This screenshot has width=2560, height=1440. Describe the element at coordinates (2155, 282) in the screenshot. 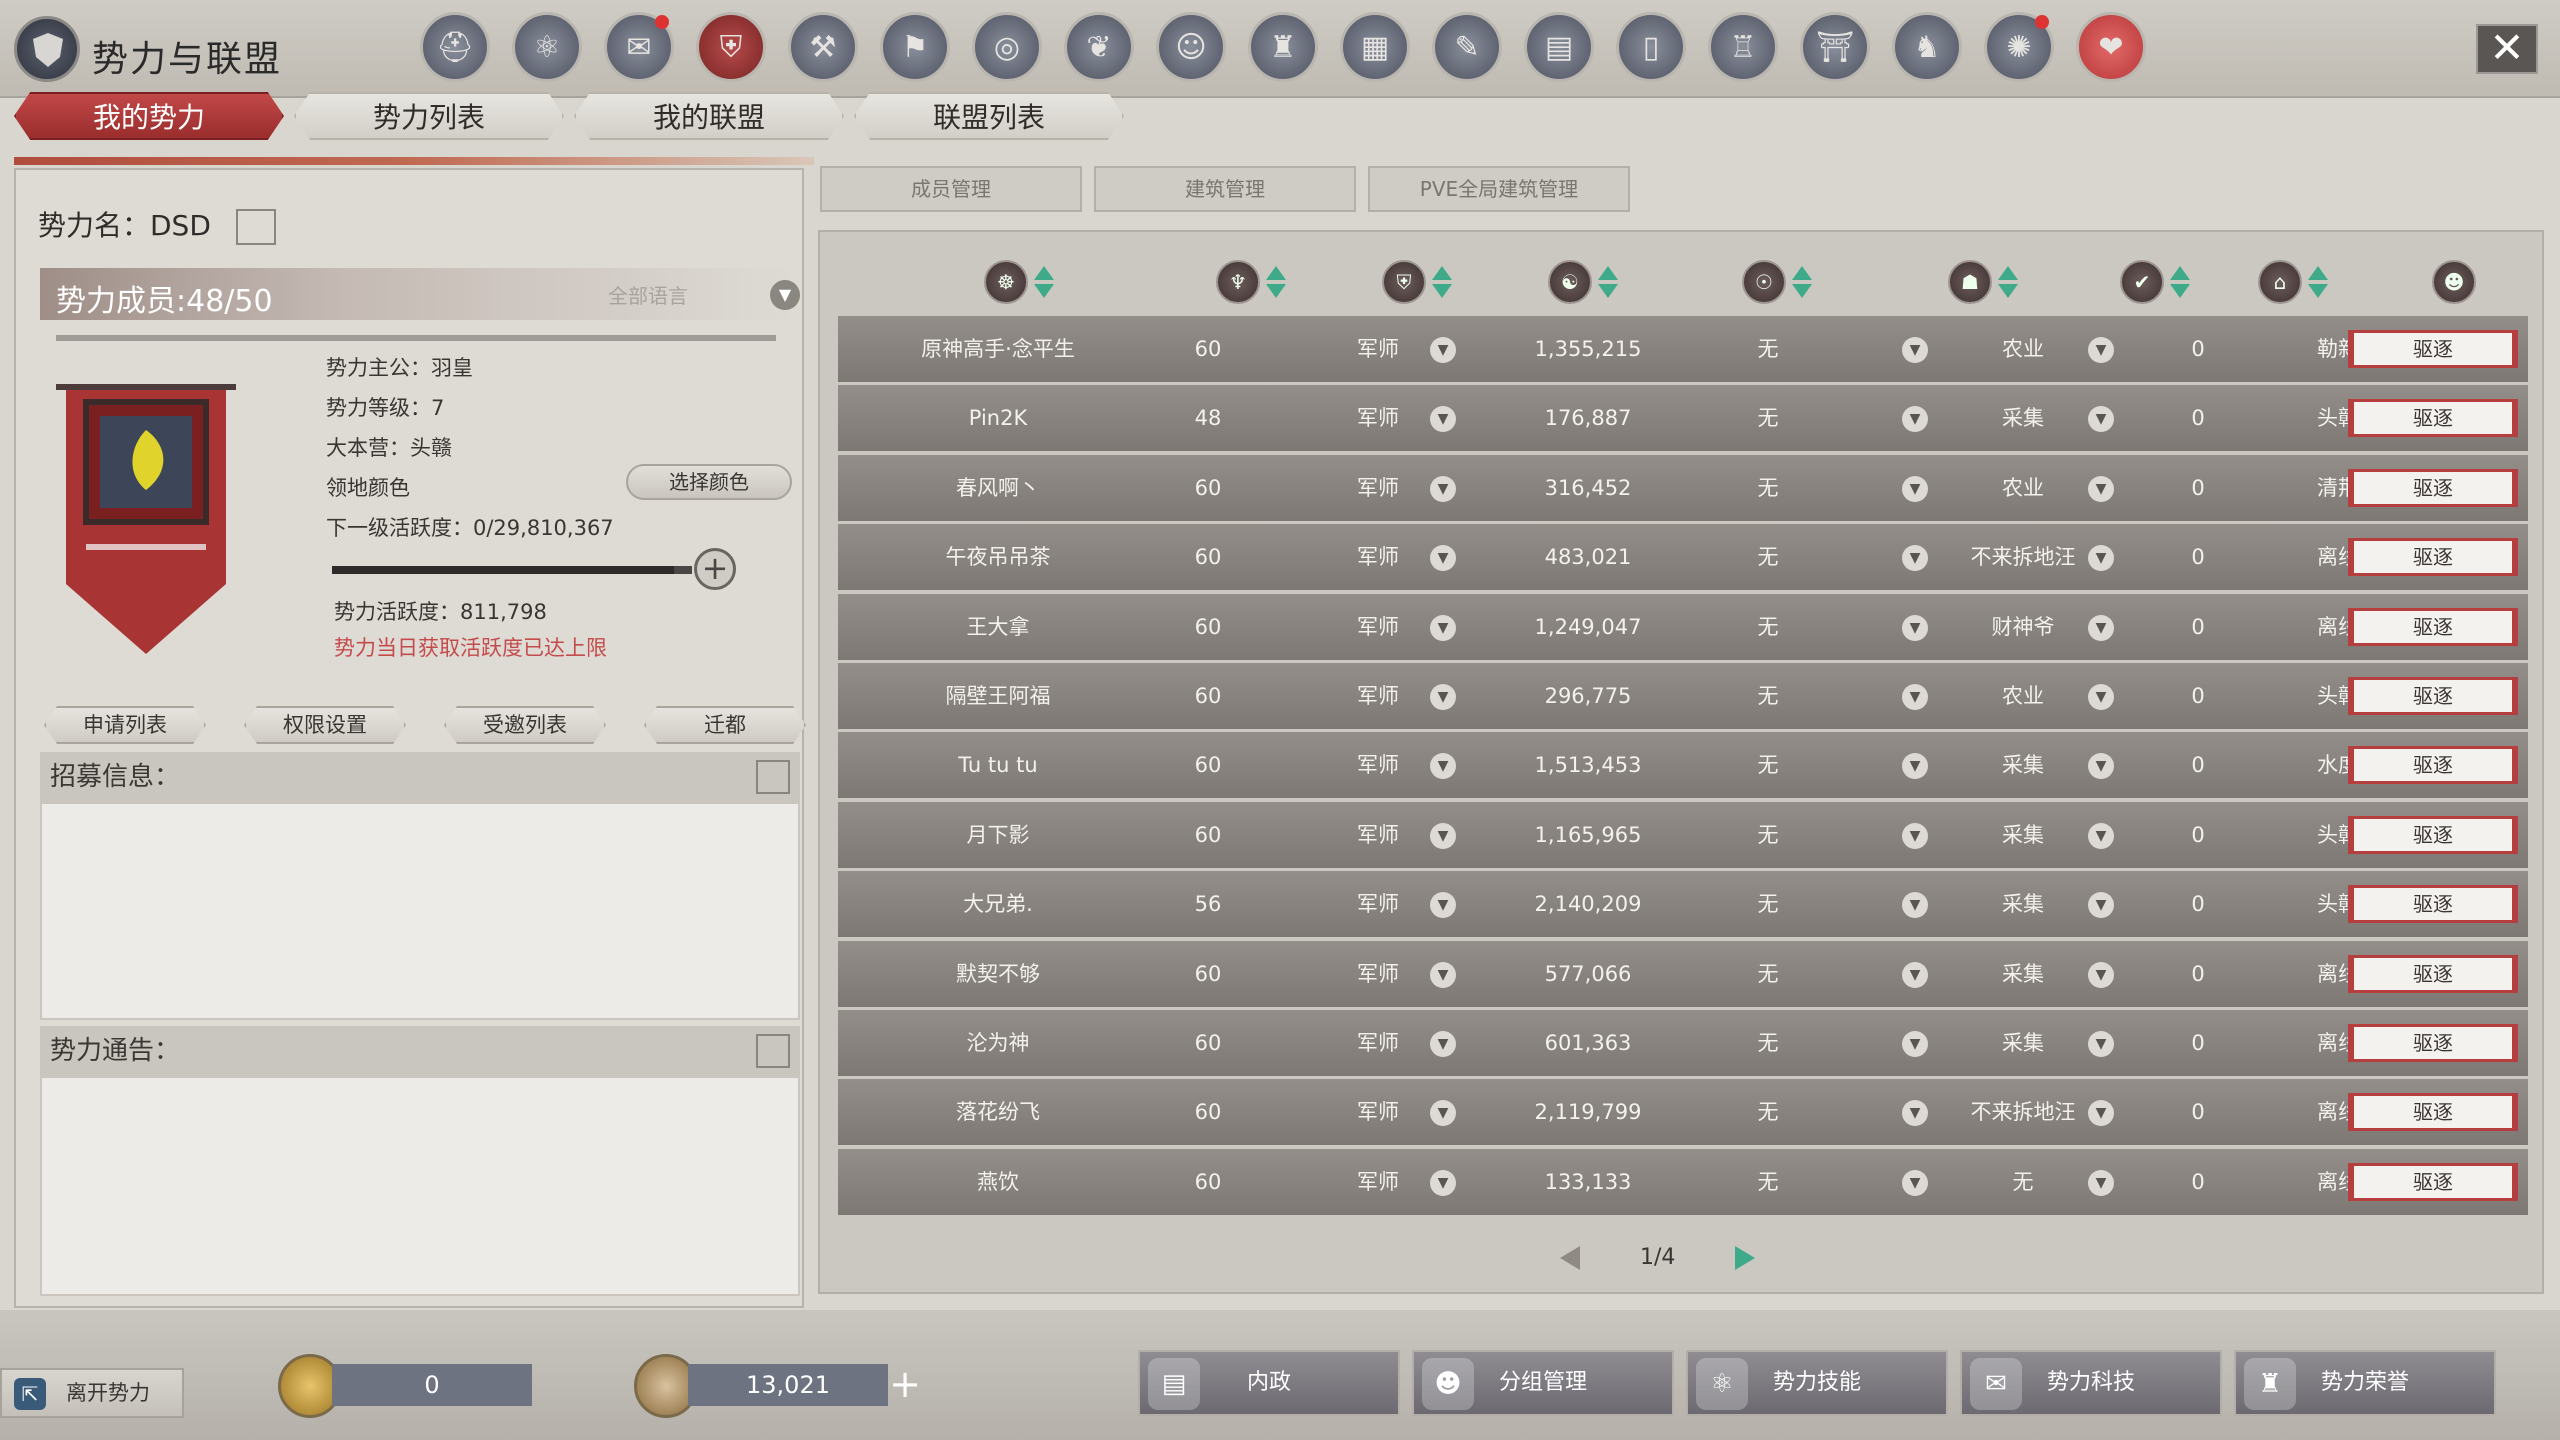

I see `header-contribution: ✔` at that location.